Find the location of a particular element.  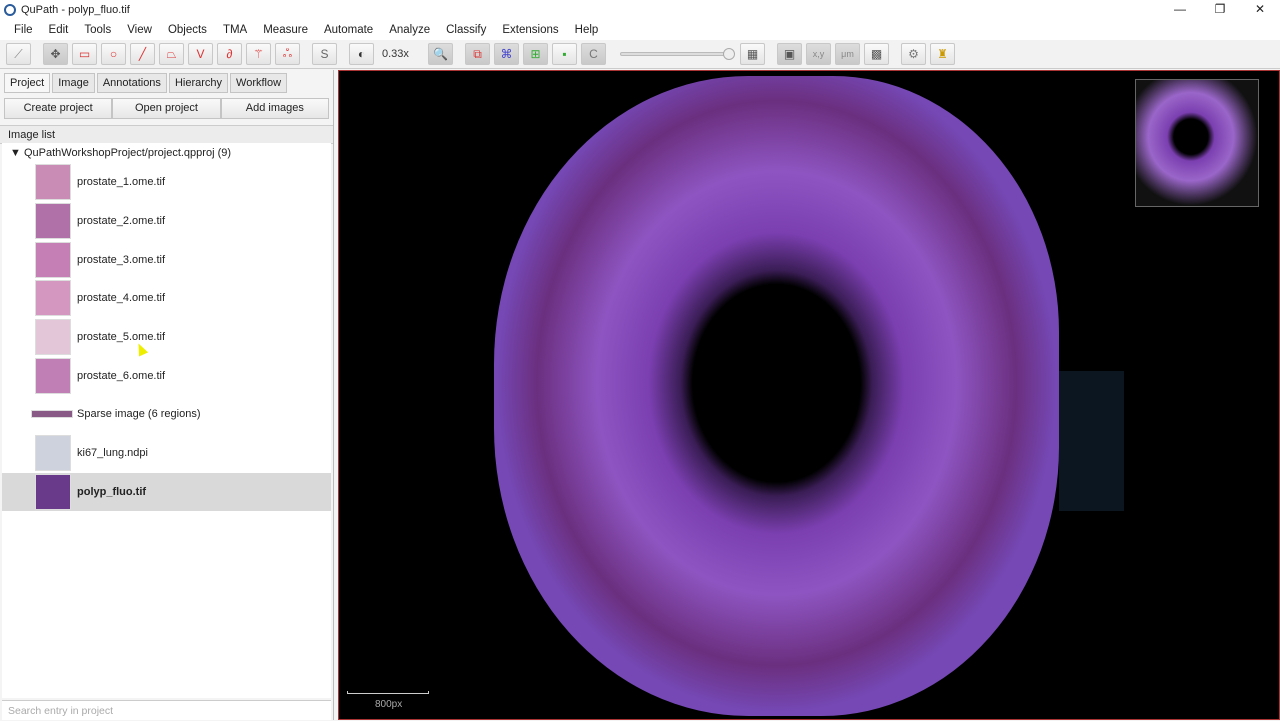

show-grid-button: ▦ is located at coordinates (752, 54).